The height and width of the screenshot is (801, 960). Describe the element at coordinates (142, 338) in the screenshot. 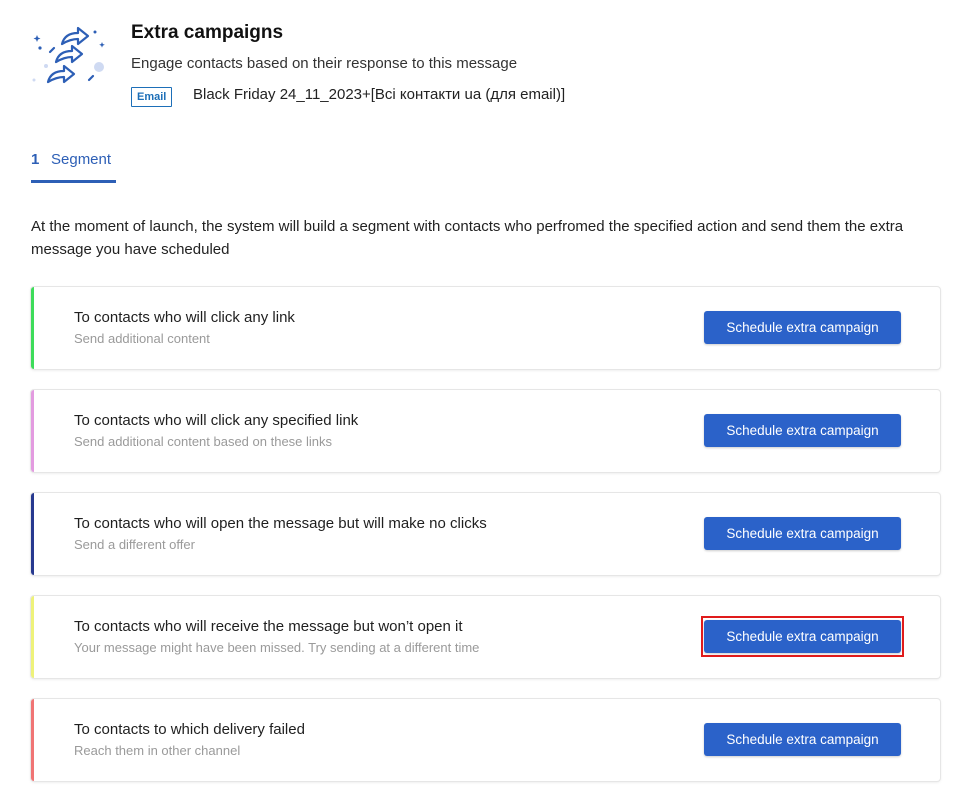

I see `card-subtitle: Send additional content` at that location.